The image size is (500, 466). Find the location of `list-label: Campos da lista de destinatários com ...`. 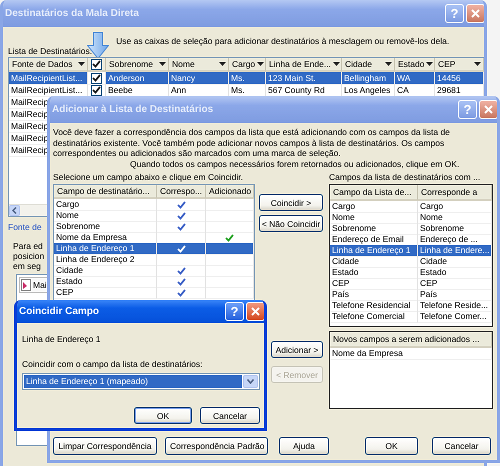

list-label: Campos da lista de destinatários com ... is located at coordinates (405, 177).